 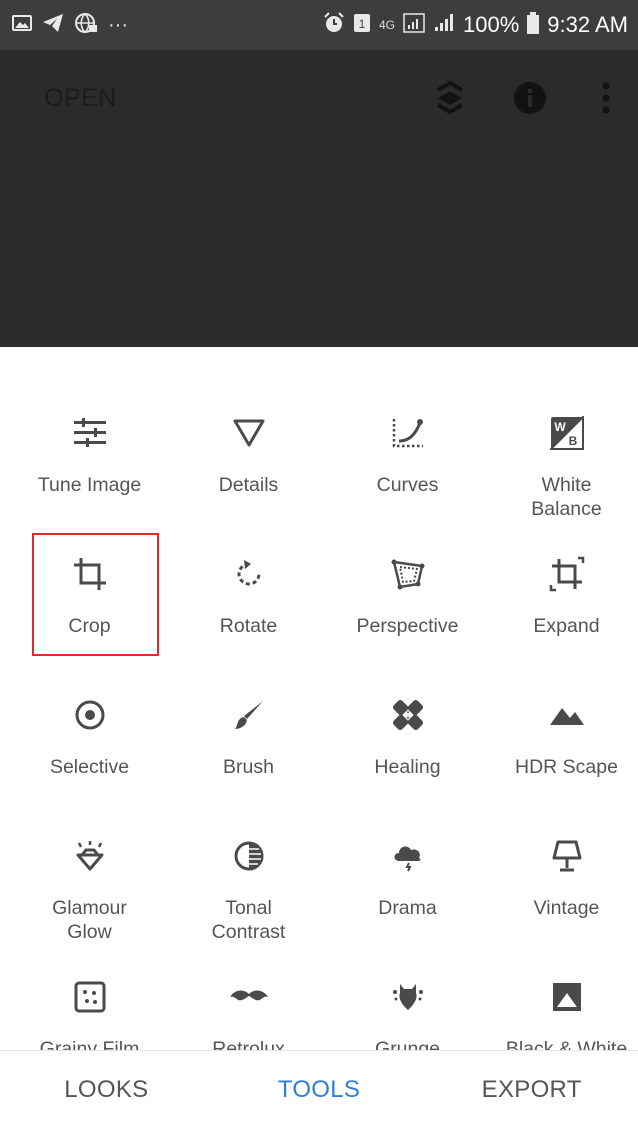 I want to click on healing-icon, so click(x=408, y=715).